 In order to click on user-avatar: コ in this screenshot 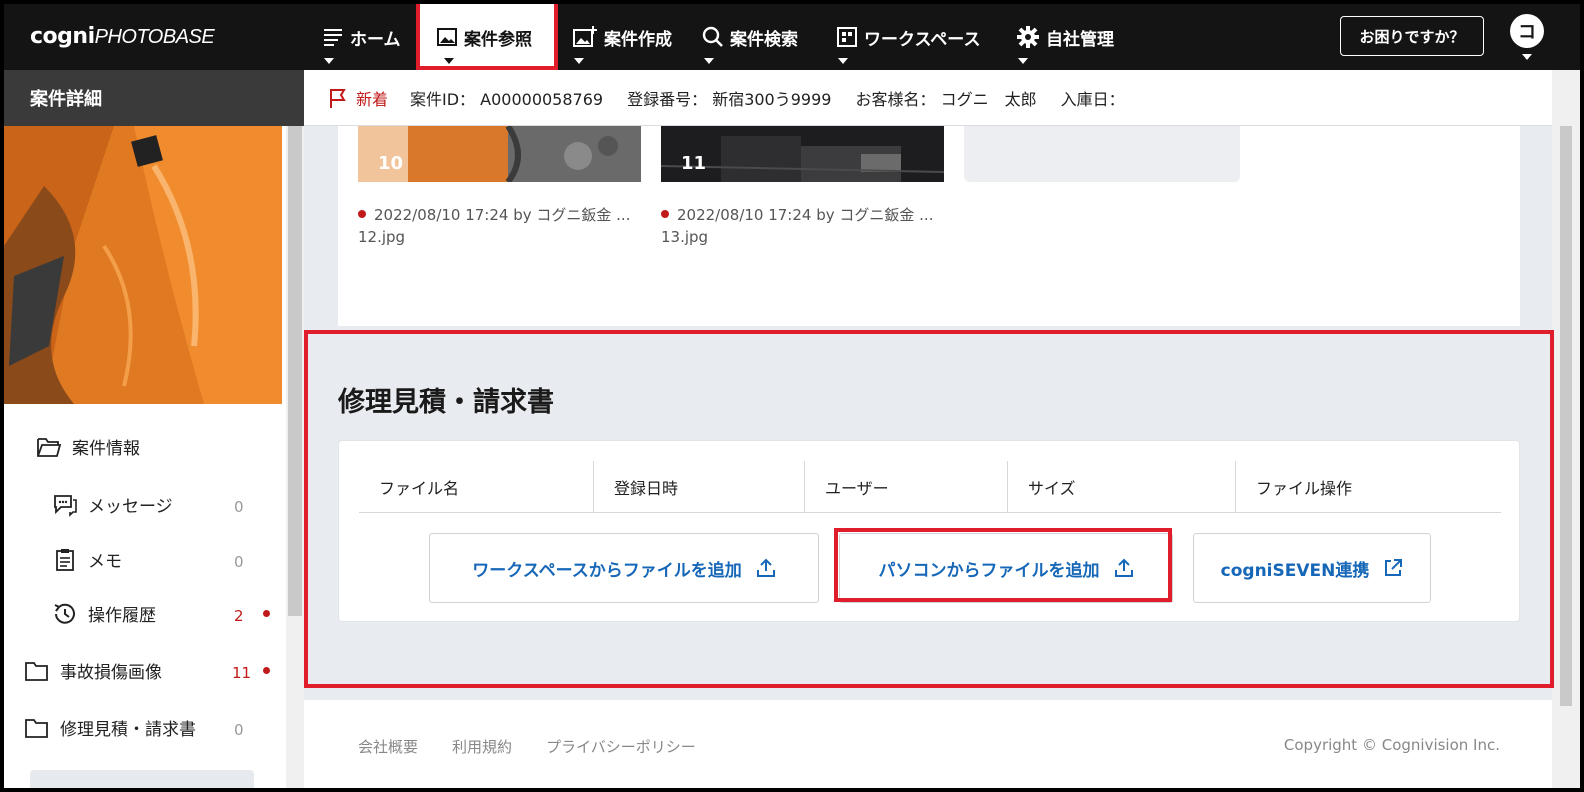, I will do `click(1527, 31)`.